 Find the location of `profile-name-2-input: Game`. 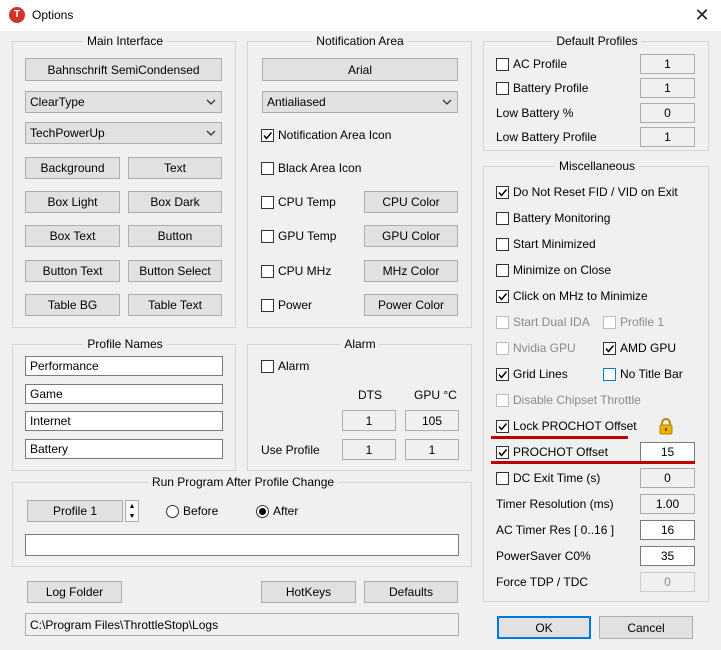

profile-name-2-input: Game is located at coordinates (124, 394).